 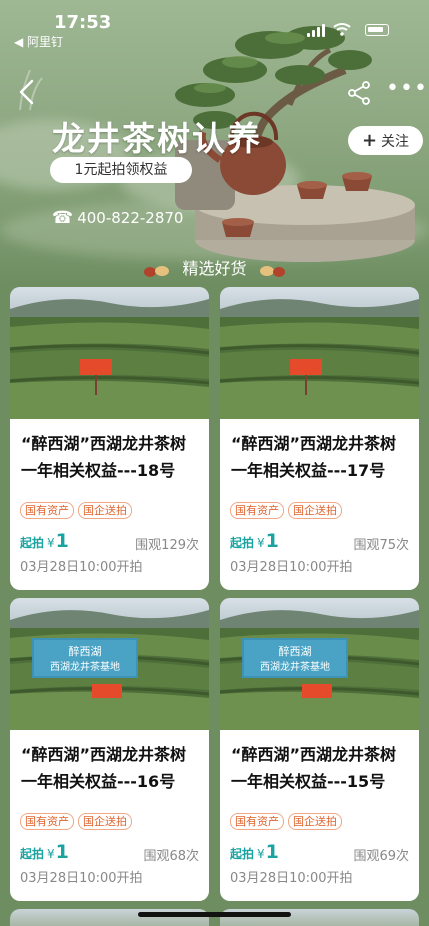 What do you see at coordinates (381, 856) in the screenshot?
I see `view-count: 围观69次` at bounding box center [381, 856].